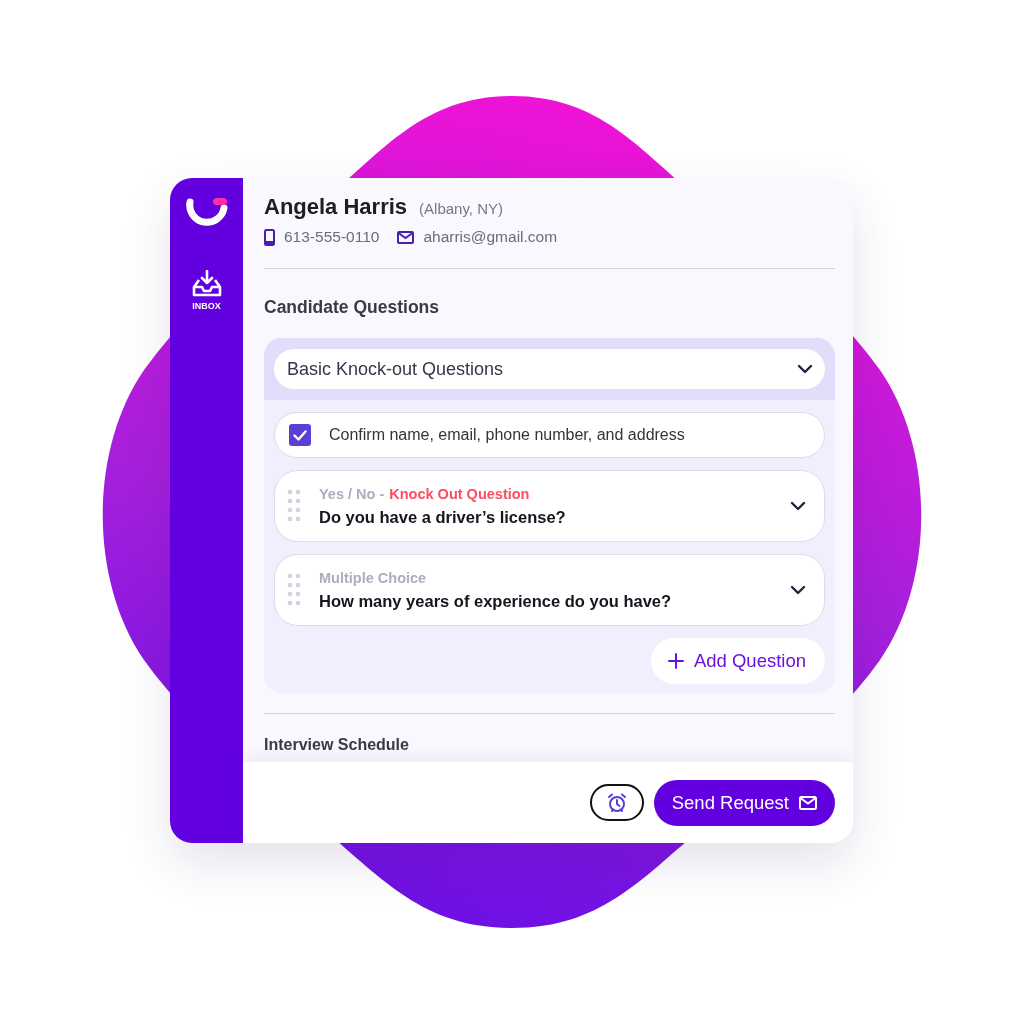  I want to click on section-title: Interview Schedule, so click(337, 745).